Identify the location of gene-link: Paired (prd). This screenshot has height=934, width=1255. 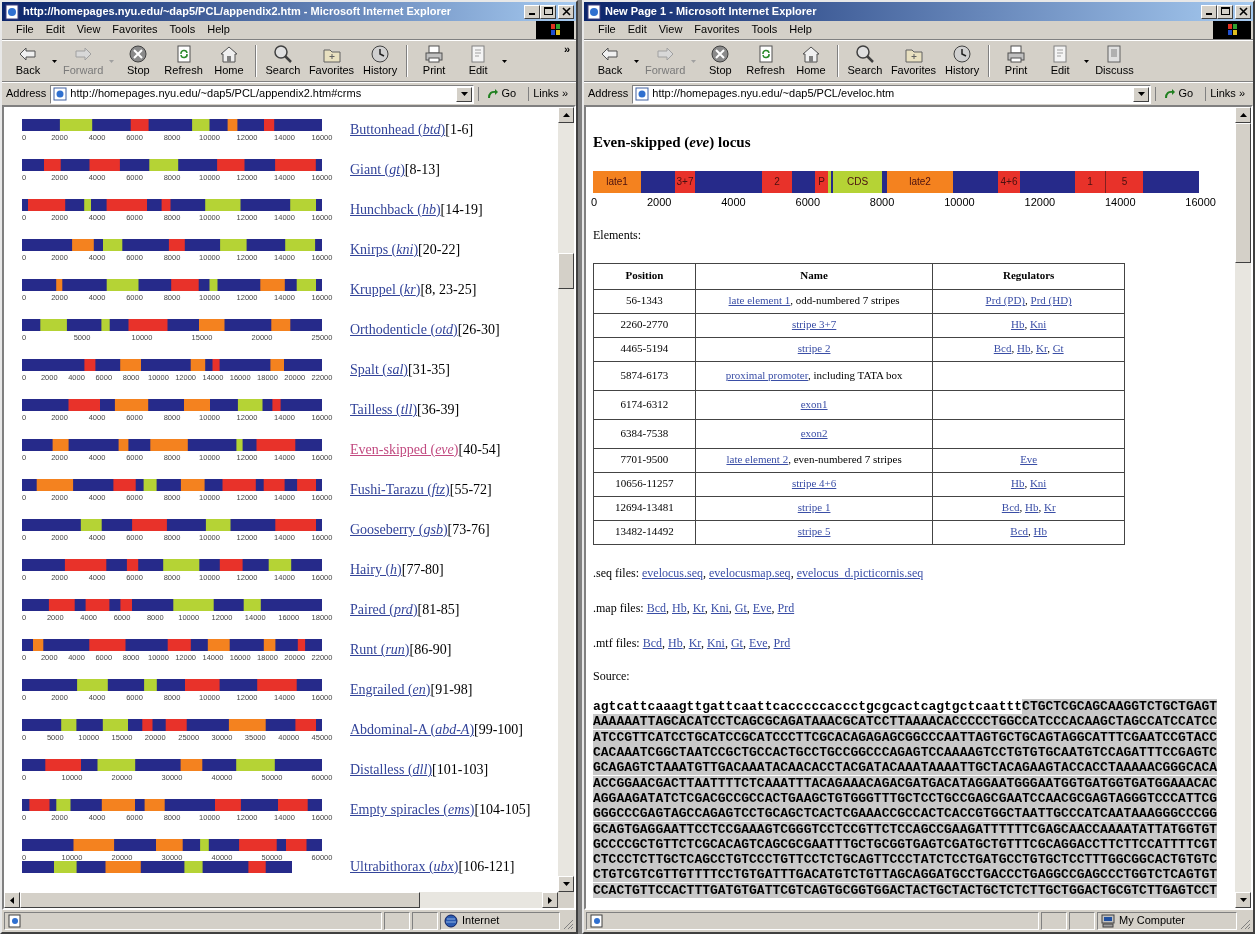
(384, 610).